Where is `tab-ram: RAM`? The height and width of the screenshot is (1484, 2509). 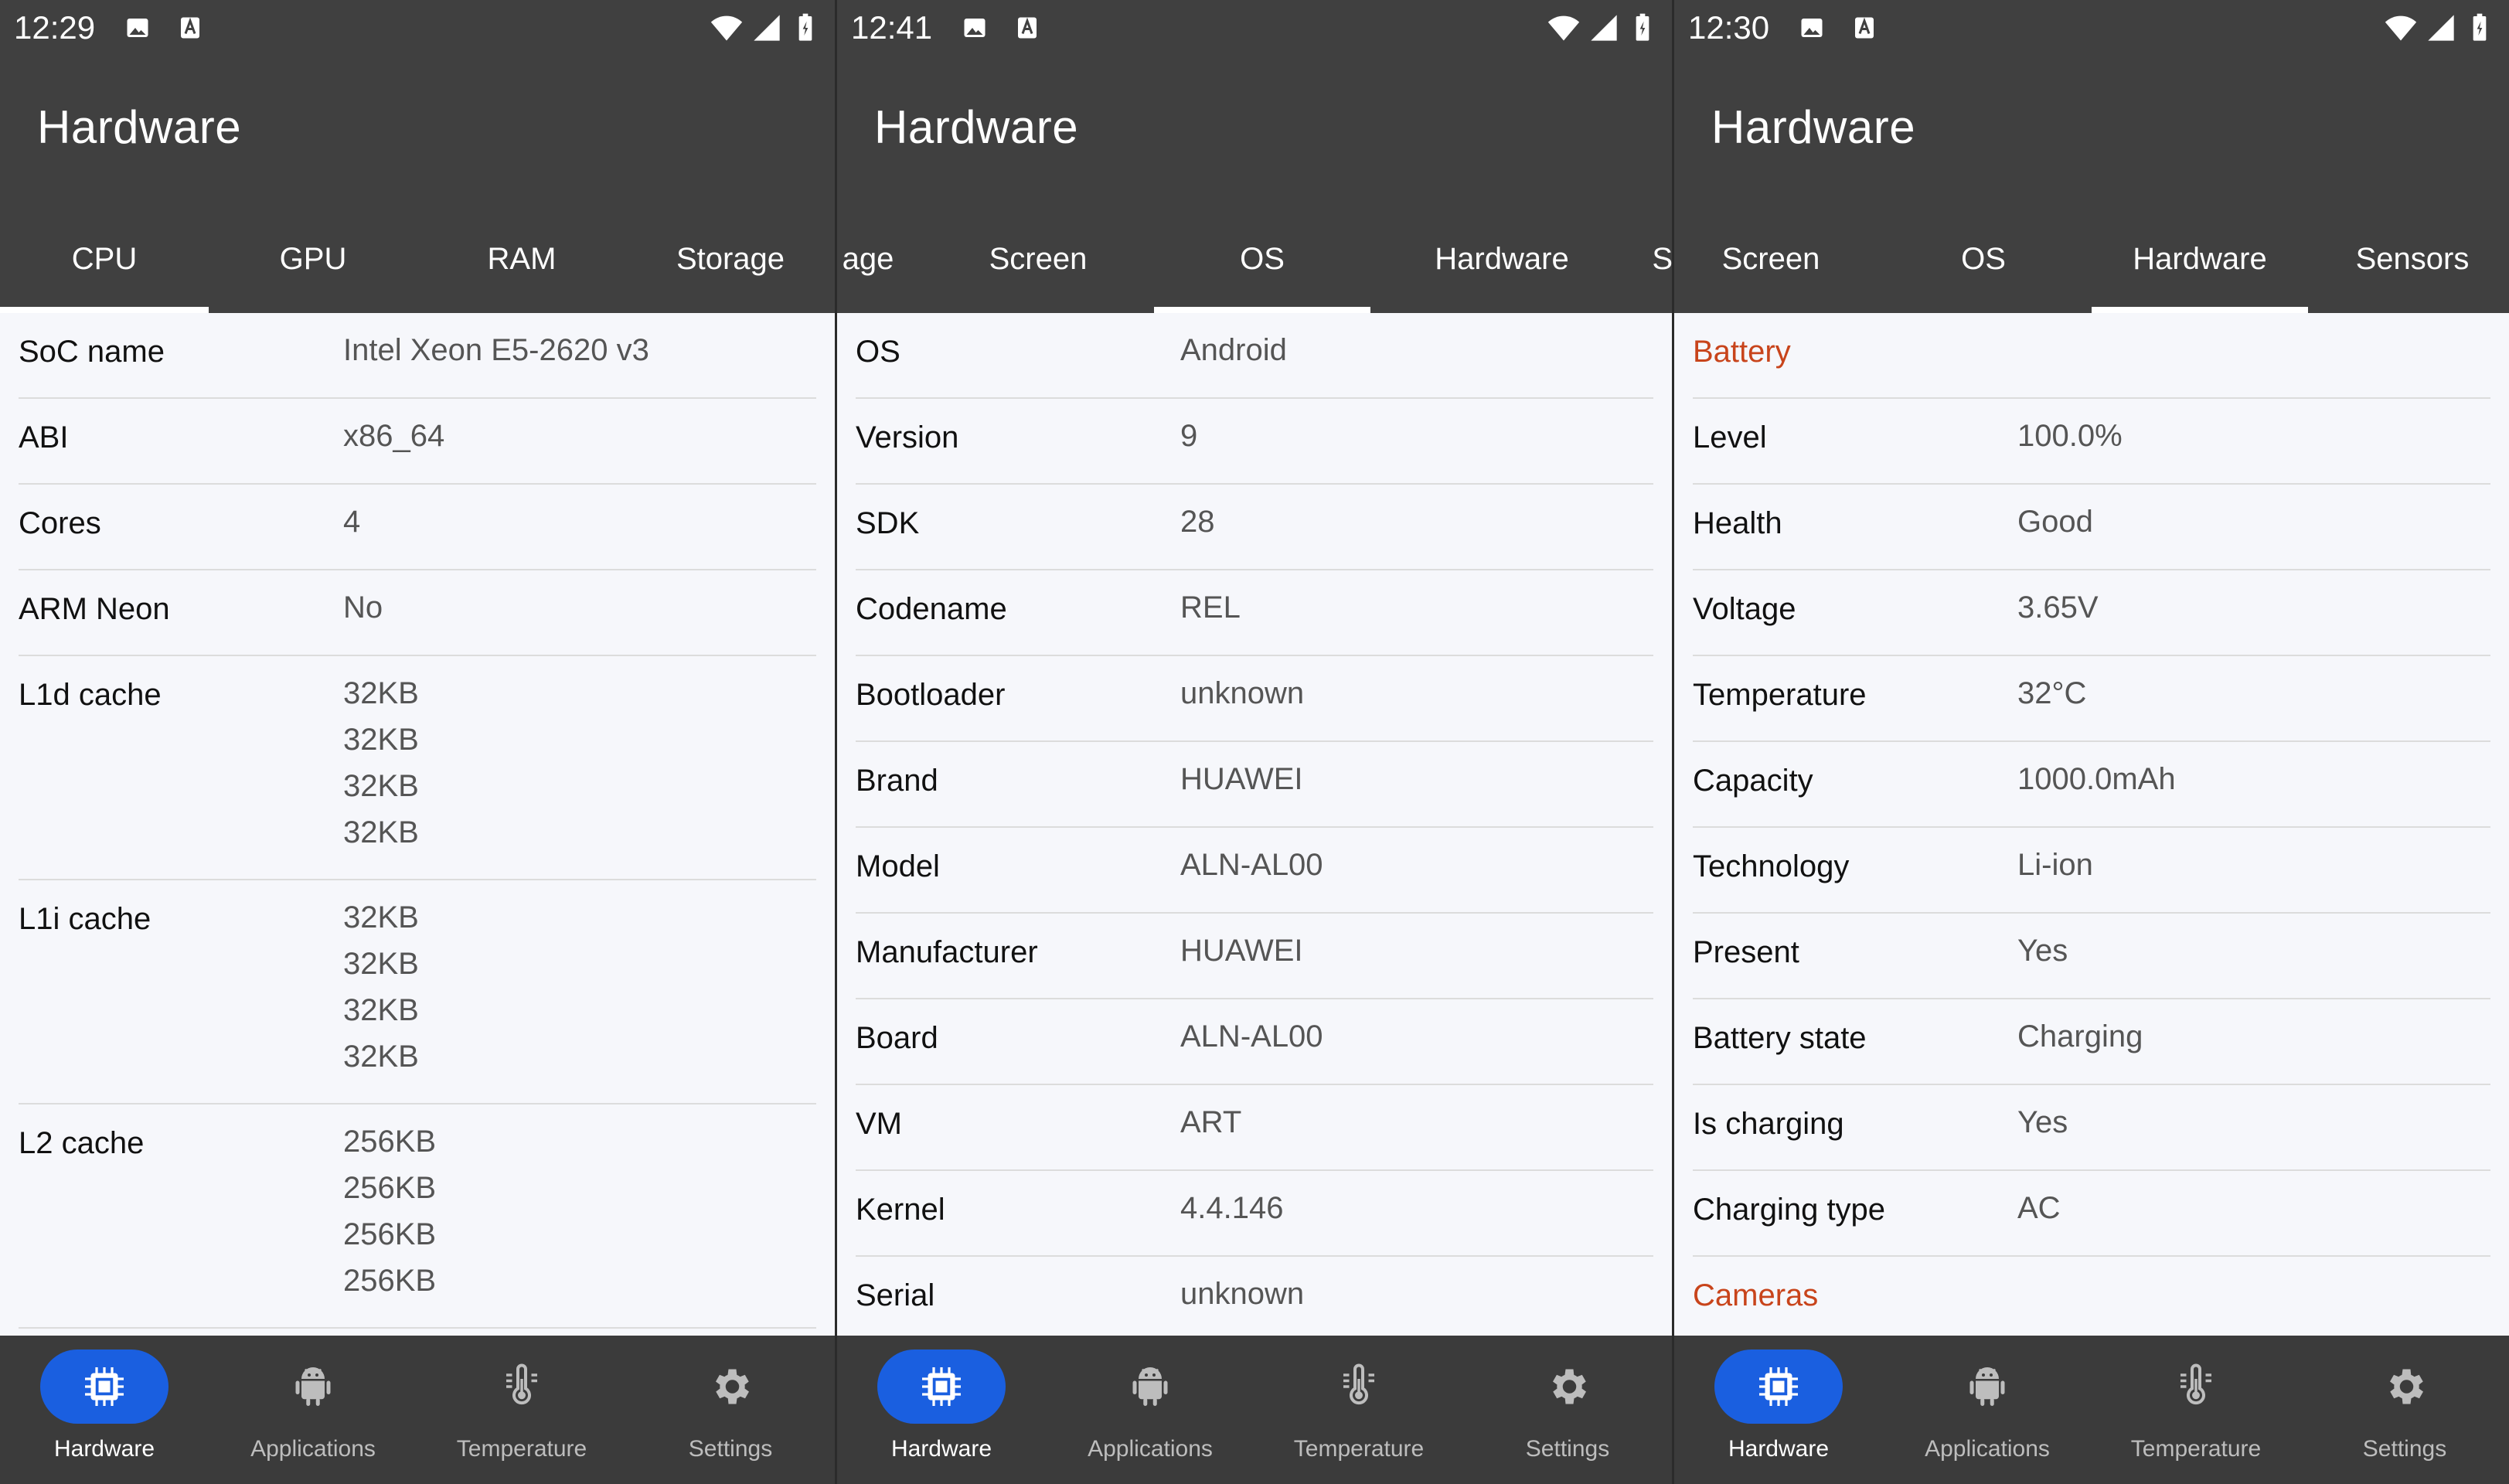
tab-ram: RAM is located at coordinates (521, 268).